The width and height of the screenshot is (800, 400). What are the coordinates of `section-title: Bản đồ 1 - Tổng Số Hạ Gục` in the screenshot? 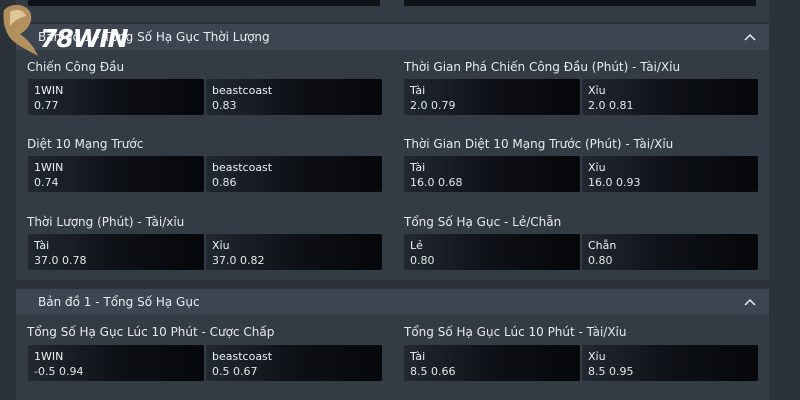 It's located at (119, 302).